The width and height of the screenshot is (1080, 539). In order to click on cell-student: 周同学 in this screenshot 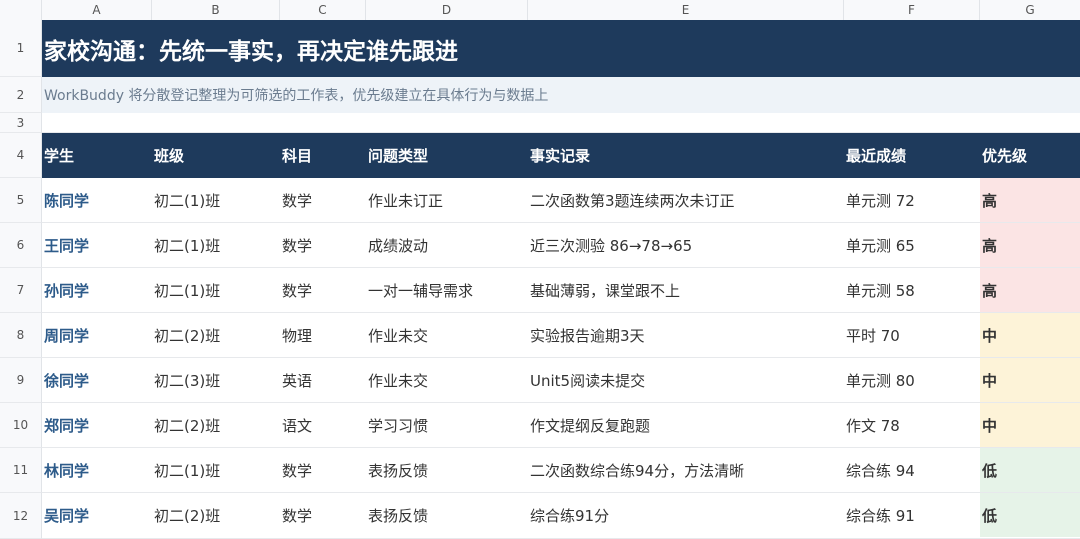, I will do `click(97, 335)`.